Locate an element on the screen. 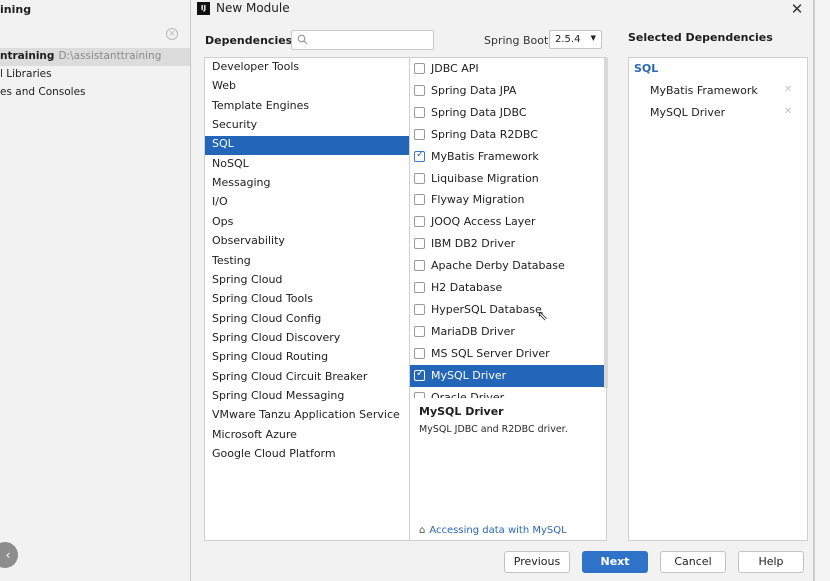 The width and height of the screenshot is (830, 581). dependency-item: Apache Derby Database is located at coordinates (508, 266).